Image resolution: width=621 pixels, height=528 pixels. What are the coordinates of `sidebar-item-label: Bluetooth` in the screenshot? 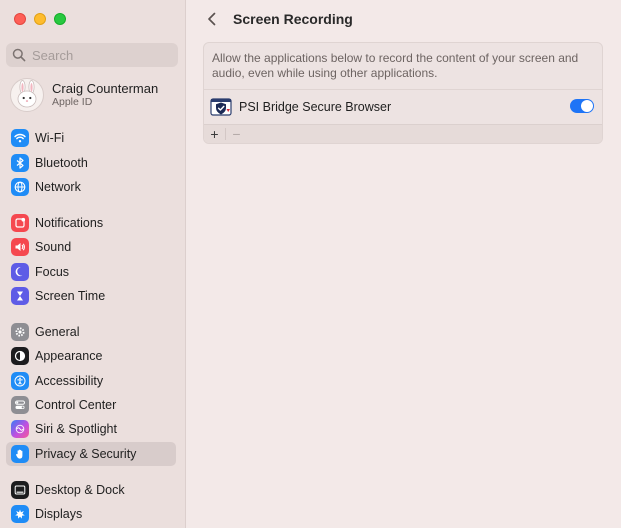 It's located at (61, 163).